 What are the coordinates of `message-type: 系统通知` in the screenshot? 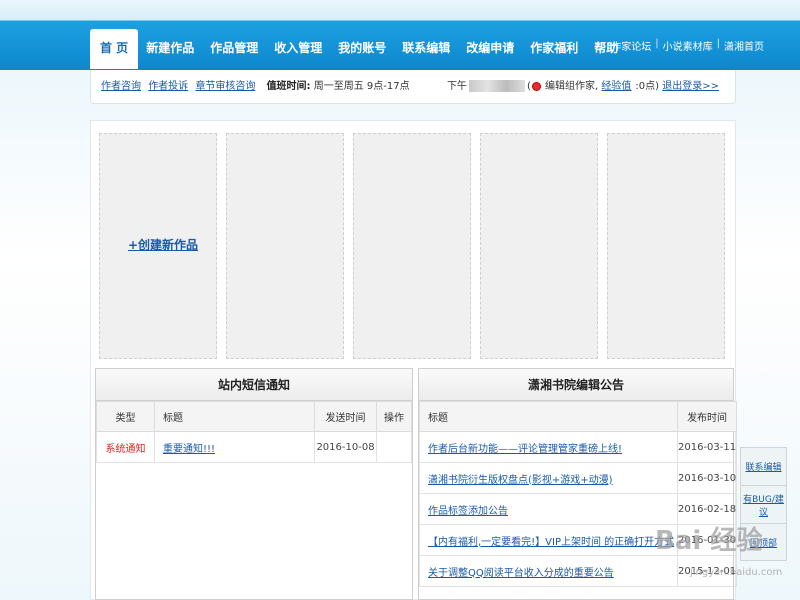 It's located at (125, 447).